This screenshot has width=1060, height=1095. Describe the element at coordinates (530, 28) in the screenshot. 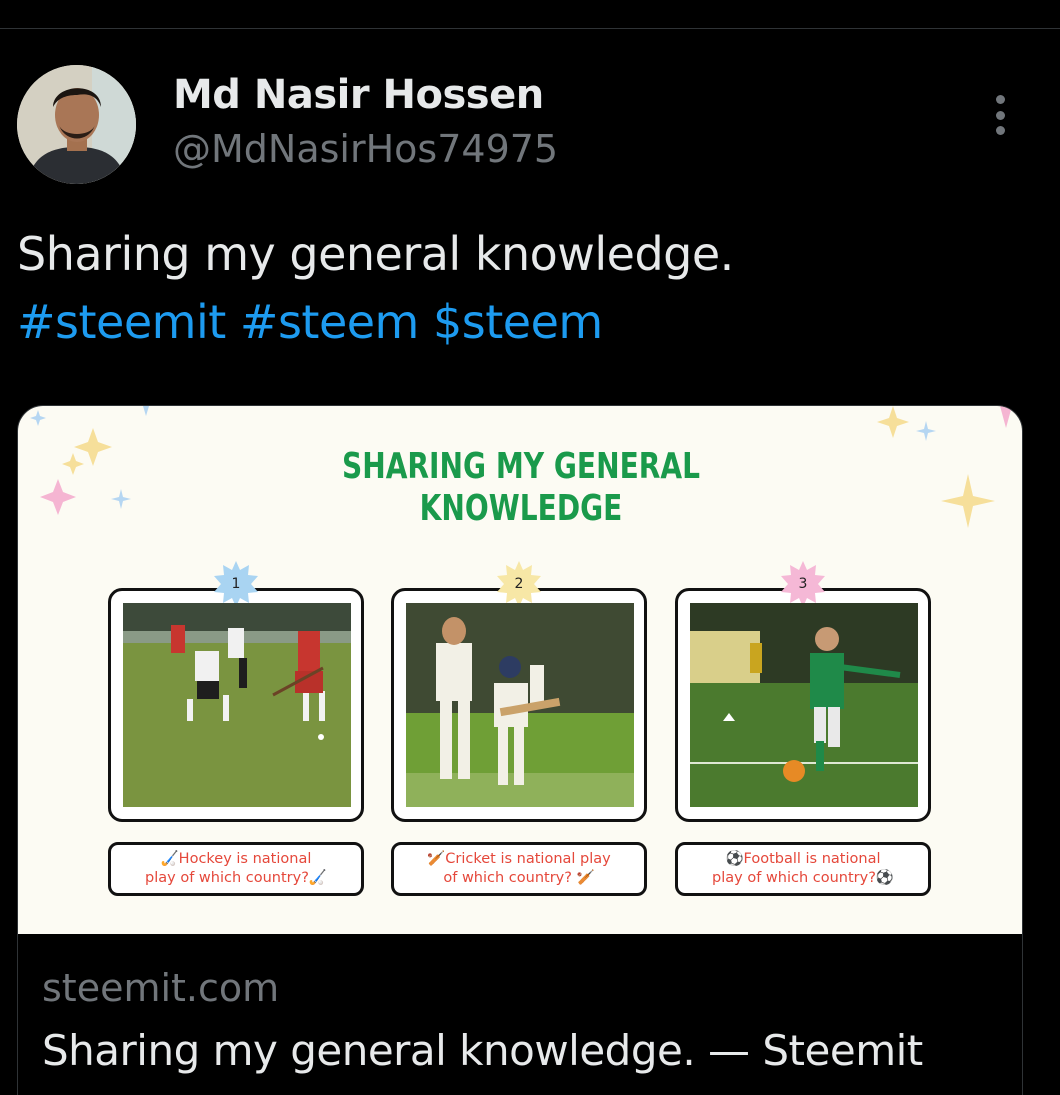

I see `top-divider` at that location.